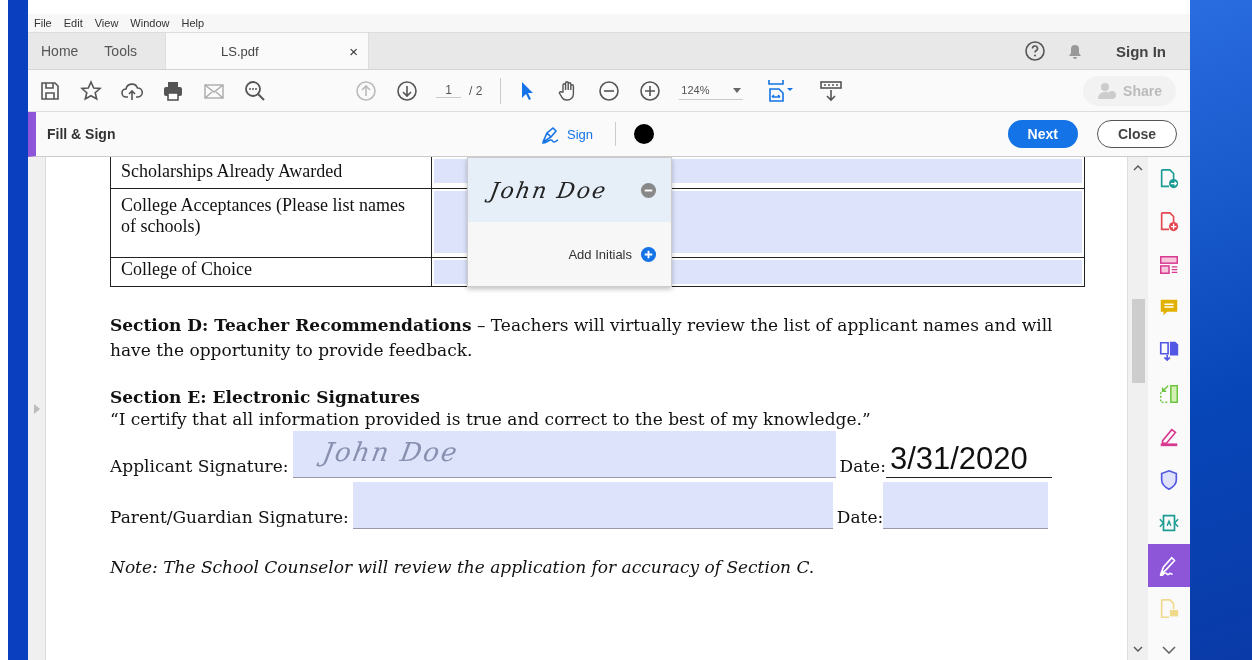 This screenshot has height=660, width=1252. What do you see at coordinates (1138, 649) in the screenshot?
I see `scroll-down-icon` at bounding box center [1138, 649].